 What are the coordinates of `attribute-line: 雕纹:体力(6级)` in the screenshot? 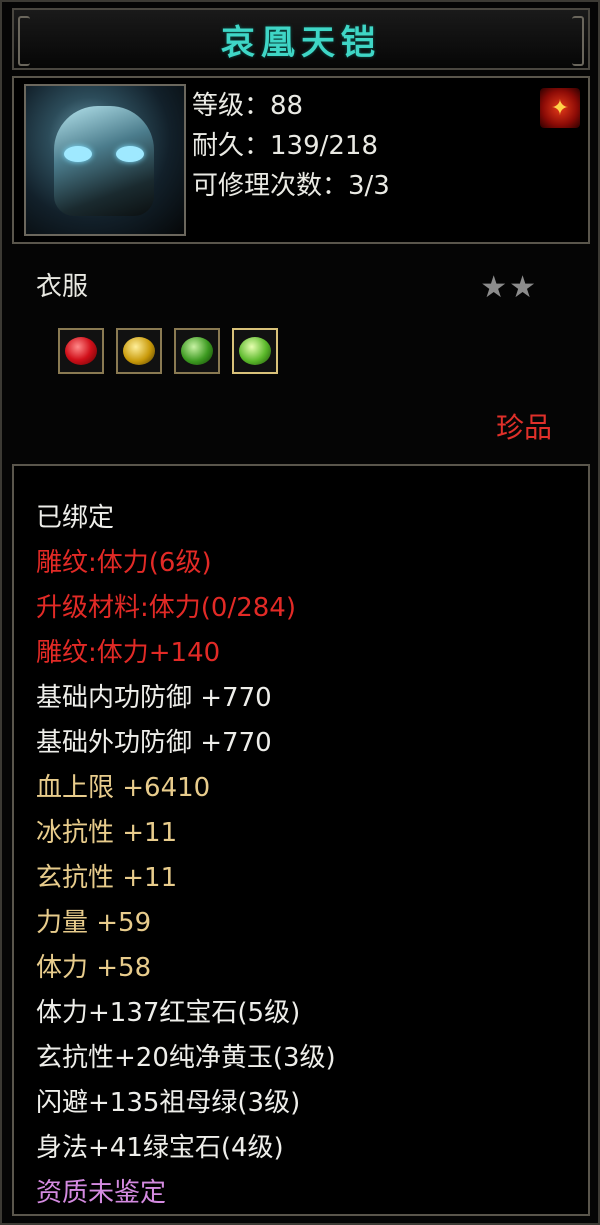 It's located at (124, 563).